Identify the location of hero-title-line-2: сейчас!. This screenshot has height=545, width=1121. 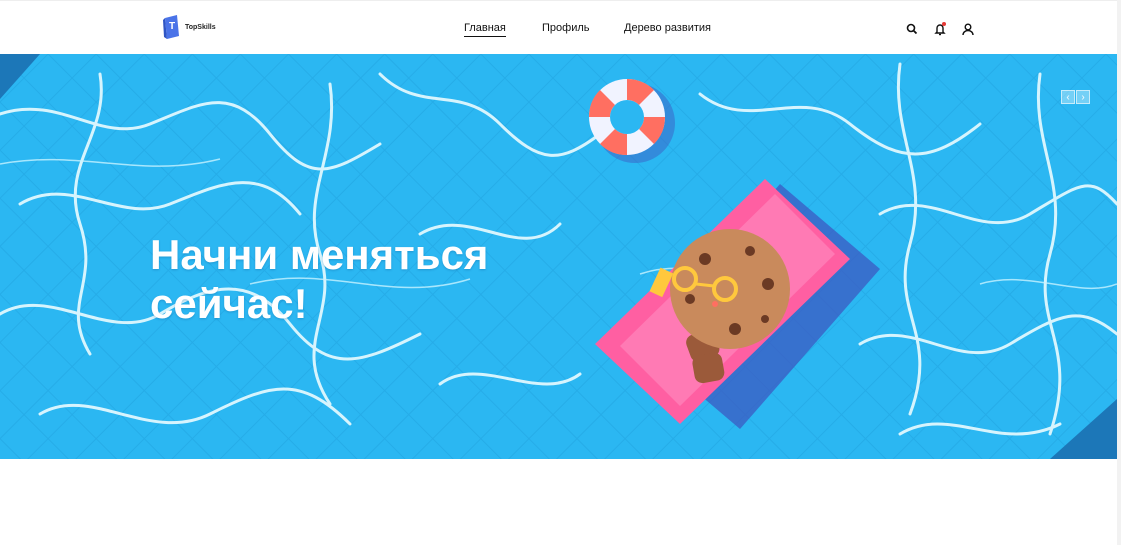
(229, 303).